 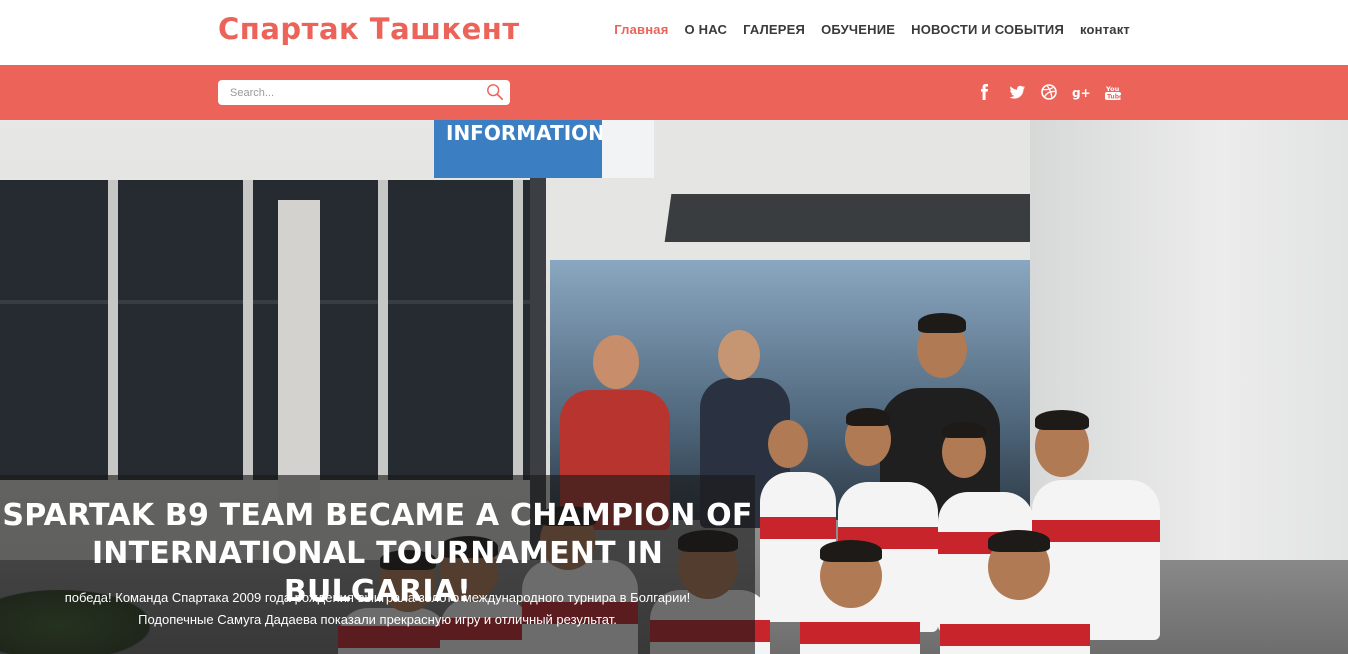 What do you see at coordinates (858, 30) in the screenshot?
I see `nav-training: ОБУЧЕНИЕ` at bounding box center [858, 30].